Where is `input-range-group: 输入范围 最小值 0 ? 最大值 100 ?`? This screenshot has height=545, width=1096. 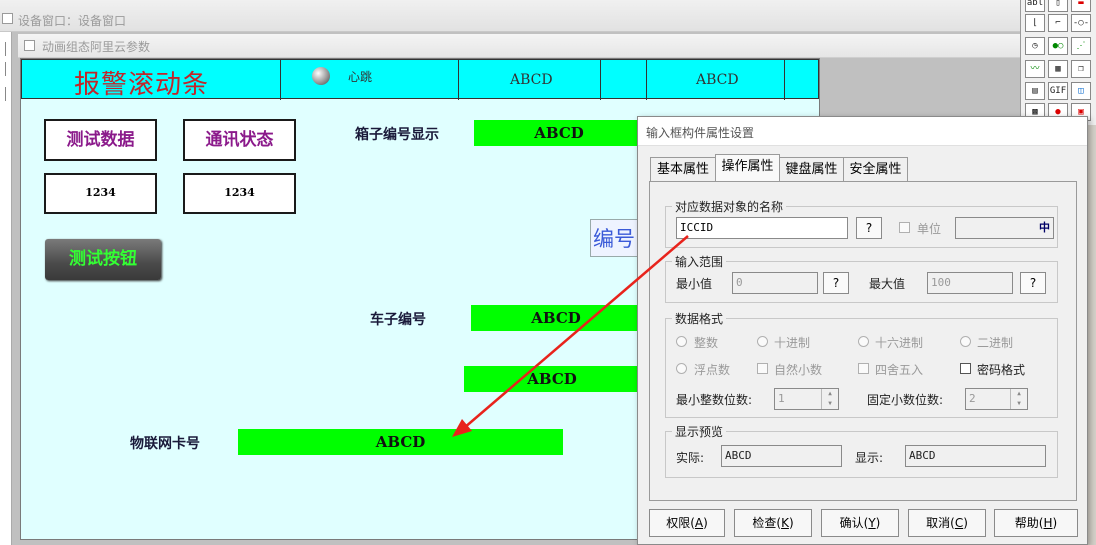 input-range-group: 输入范围 最小值 0 ? 最大值 100 ? is located at coordinates (861, 278).